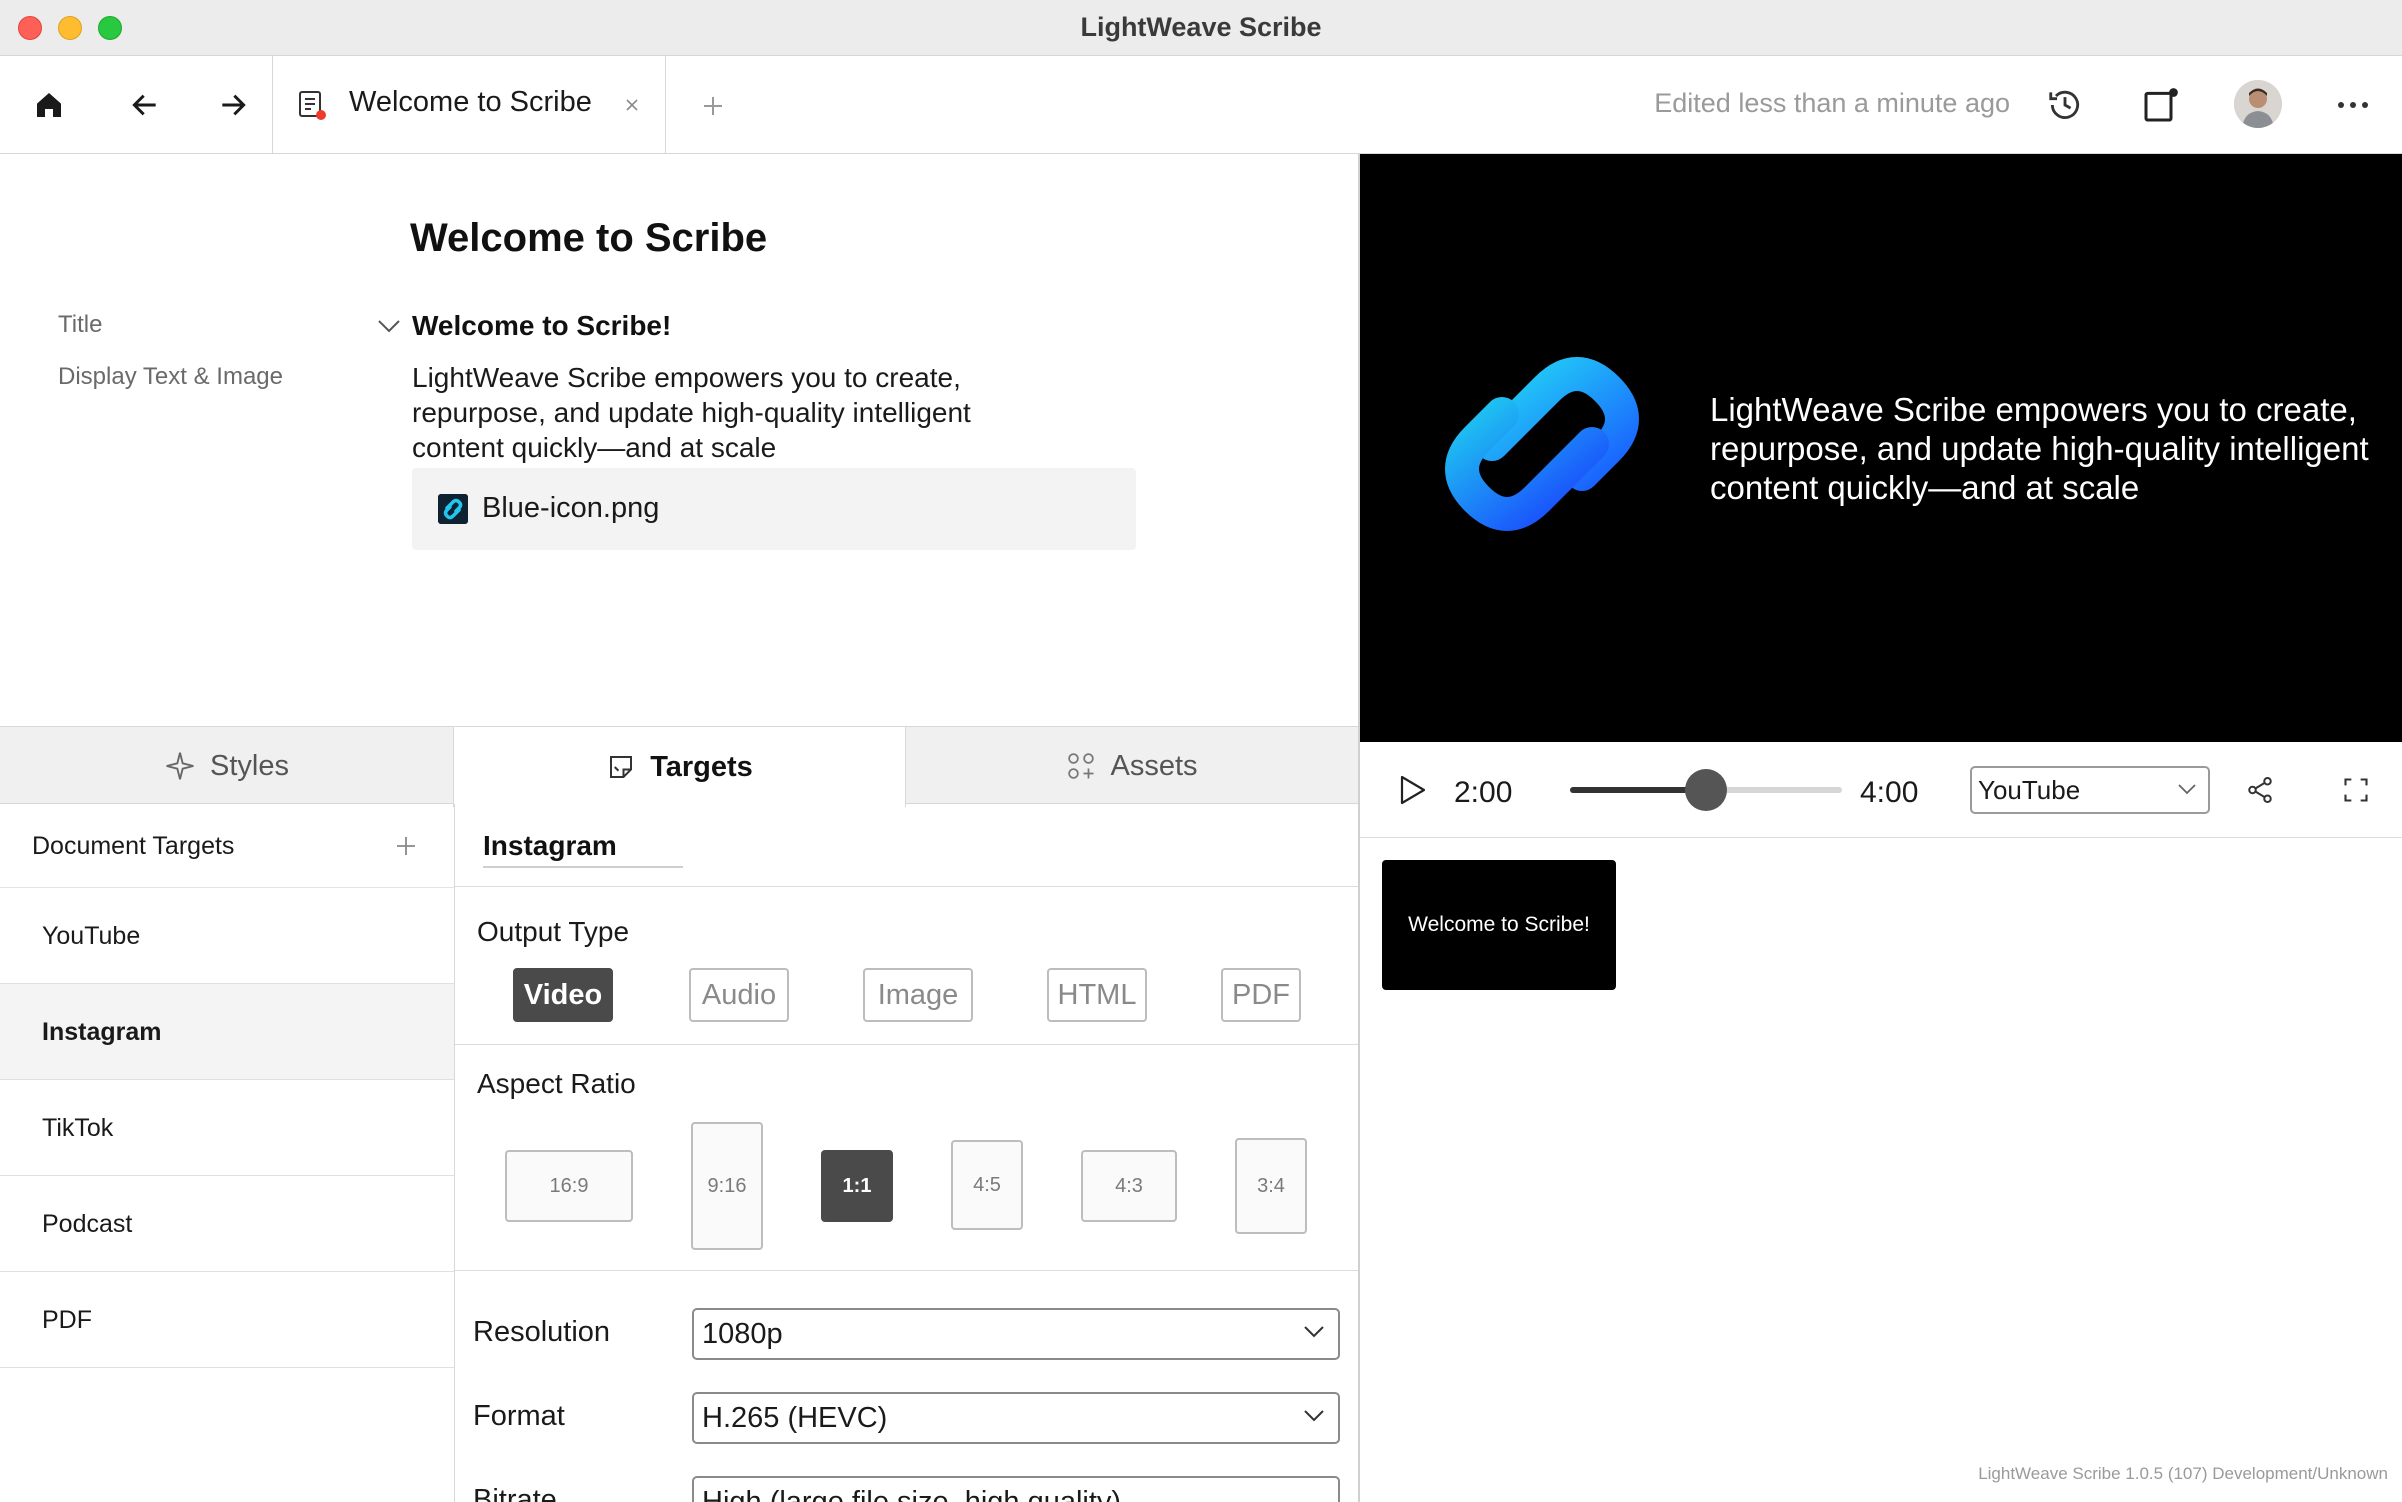 The width and height of the screenshot is (2402, 1502). I want to click on bitrate-value: High (large file size, high quality), so click(912, 1494).